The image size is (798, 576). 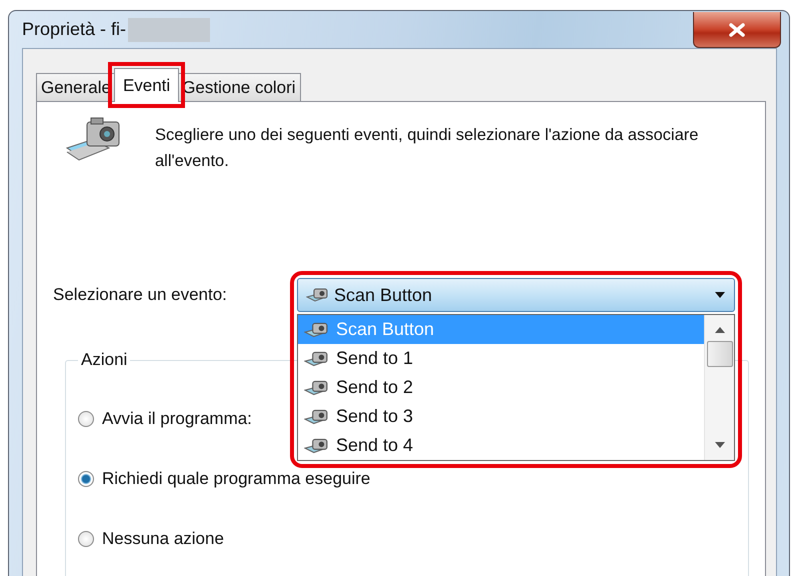 I want to click on dropdown-option: Send to 4, so click(x=501, y=445).